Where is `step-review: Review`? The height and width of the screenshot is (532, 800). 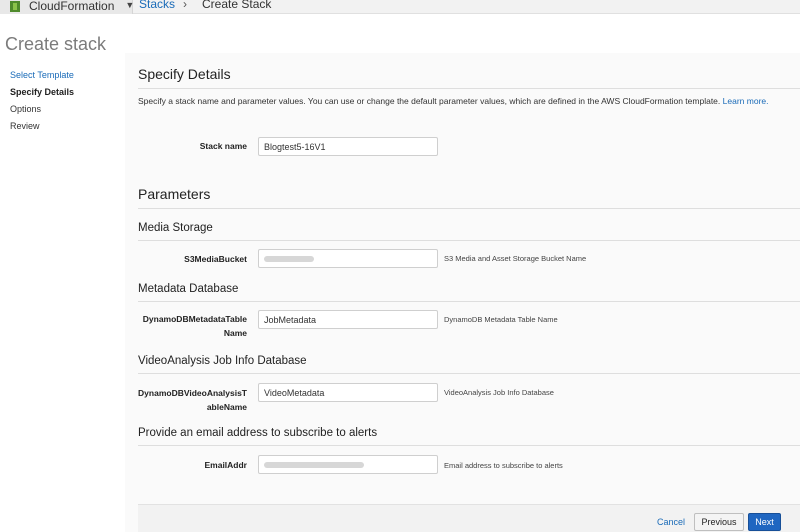
step-review: Review is located at coordinates (25, 126).